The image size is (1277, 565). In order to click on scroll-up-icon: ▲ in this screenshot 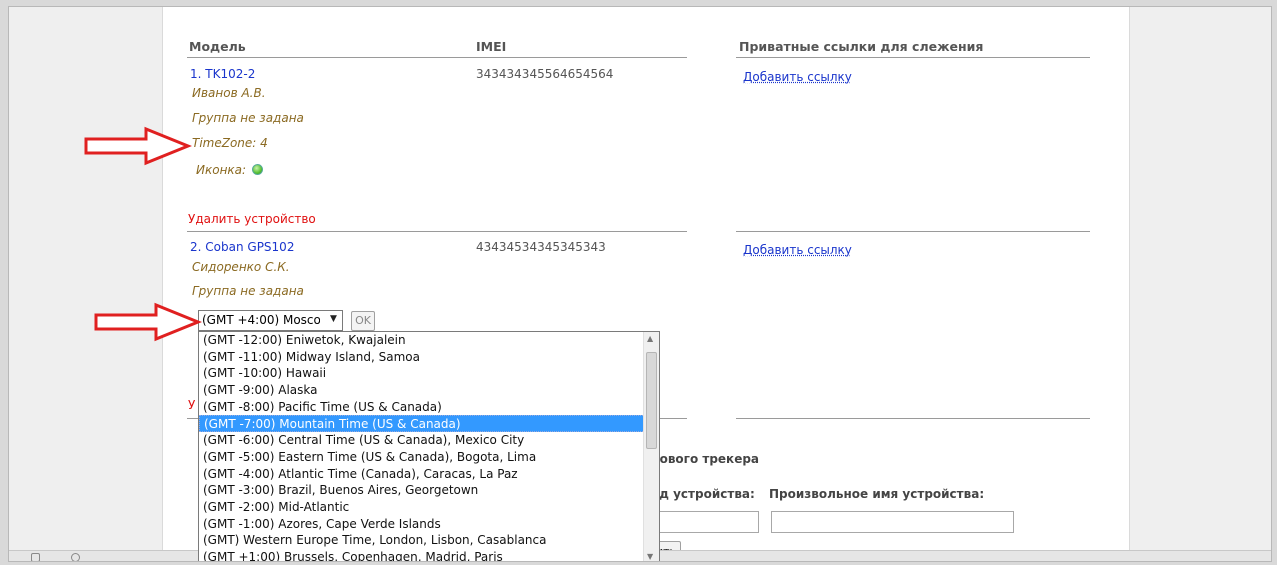, I will do `click(650, 338)`.